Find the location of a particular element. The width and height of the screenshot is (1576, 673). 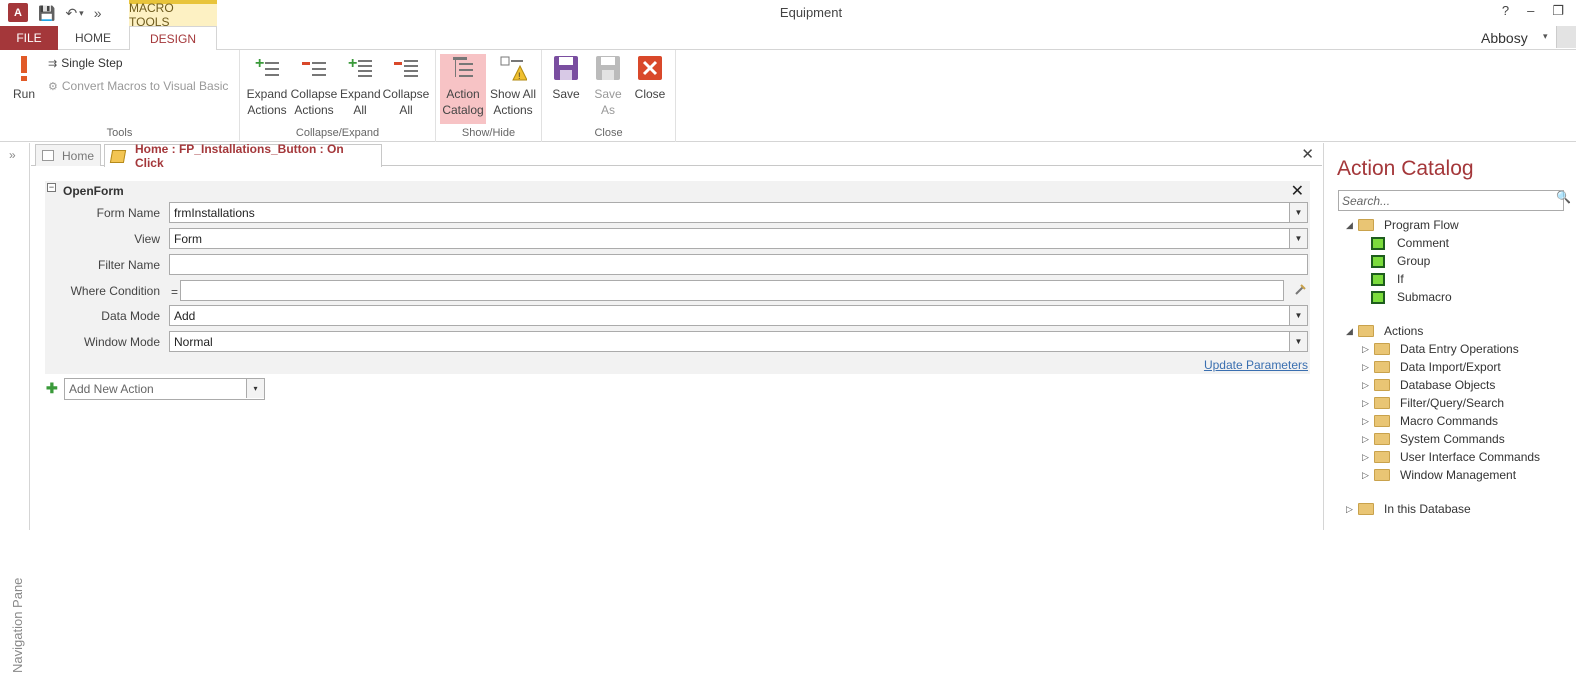

window-mode-combobox: Normal ▼ is located at coordinates (738, 341).